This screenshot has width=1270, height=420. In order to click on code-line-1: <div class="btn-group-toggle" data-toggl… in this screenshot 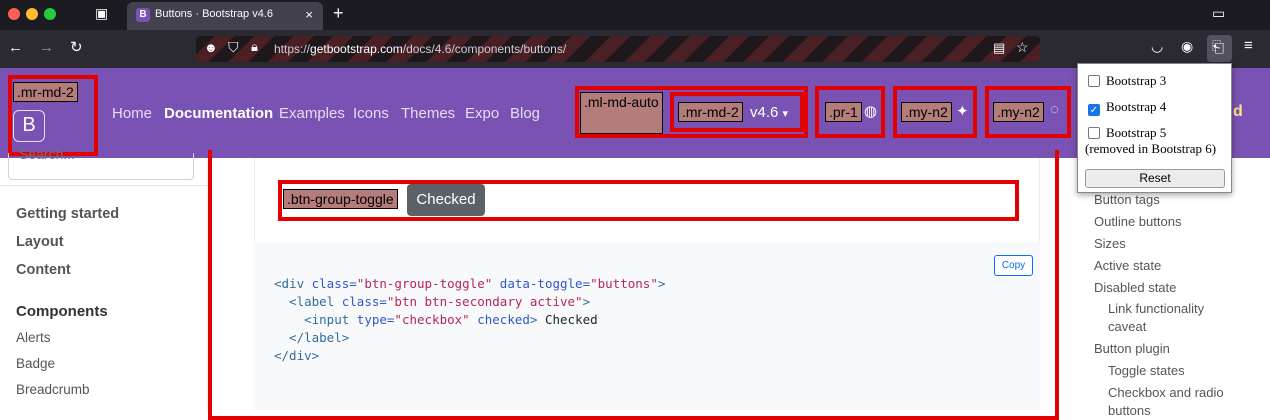, I will do `click(470, 283)`.